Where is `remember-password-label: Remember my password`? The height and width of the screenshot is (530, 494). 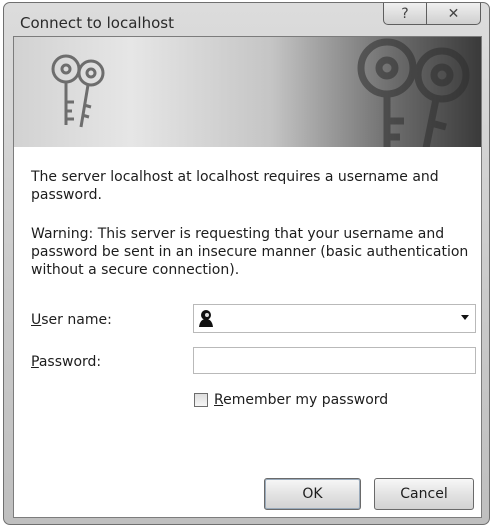 remember-password-label: Remember my password is located at coordinates (301, 400).